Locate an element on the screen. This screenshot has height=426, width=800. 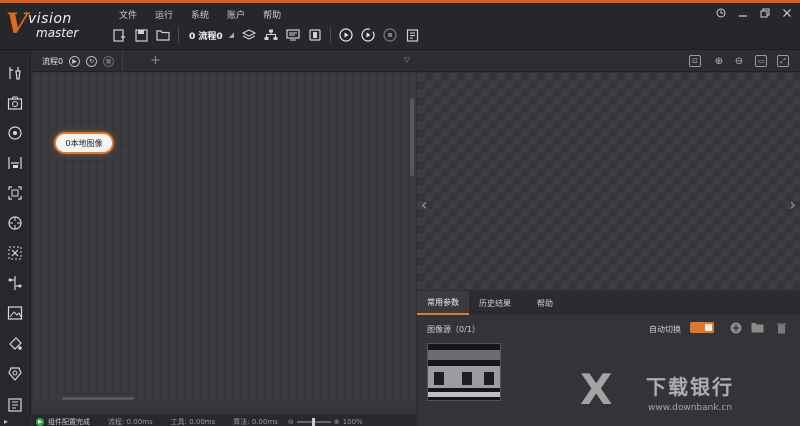
title-bar: V vision master 文件 运行 系统 账户 帮助 0 流程0 ◢ is located at coordinates (400, 26).